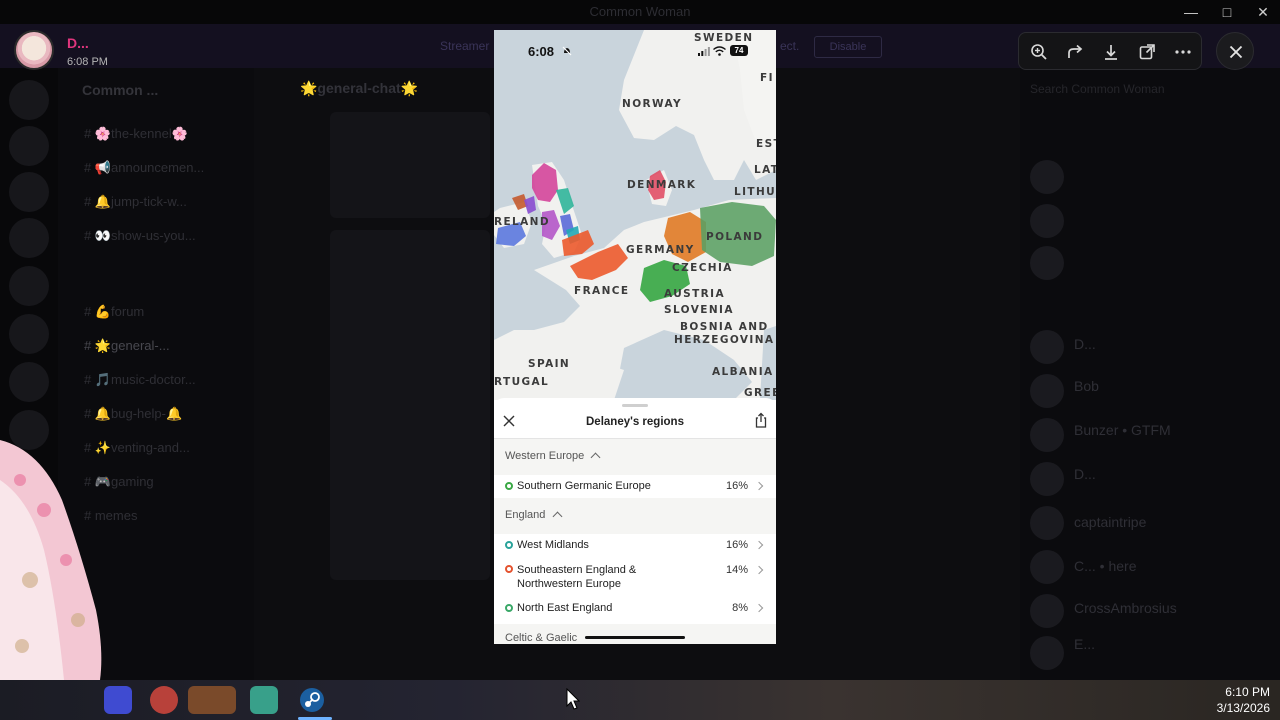  Describe the element at coordinates (1191, 12) in the screenshot. I see `minimize-button: —` at that location.